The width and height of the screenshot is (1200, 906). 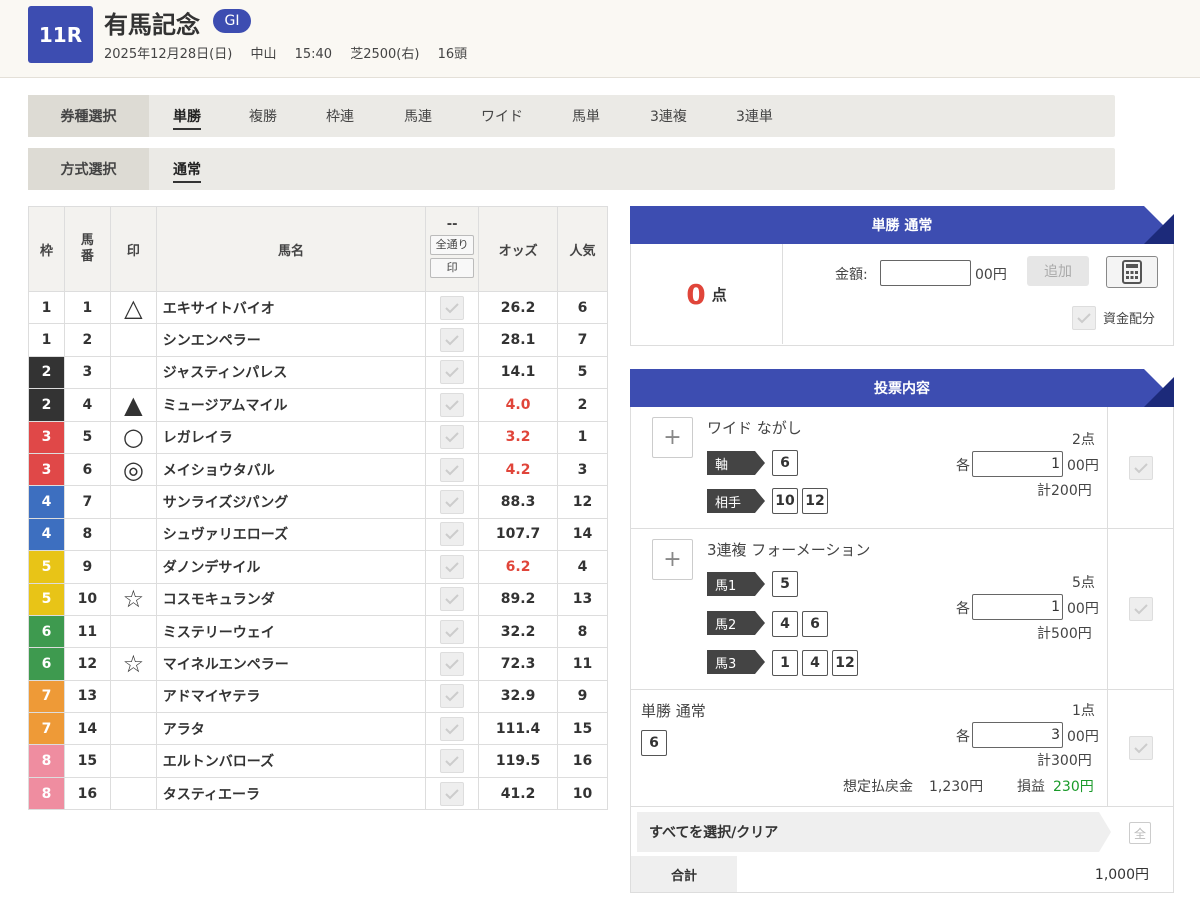 What do you see at coordinates (1017, 735) in the screenshot?
I see `entry-amount-input: 3` at bounding box center [1017, 735].